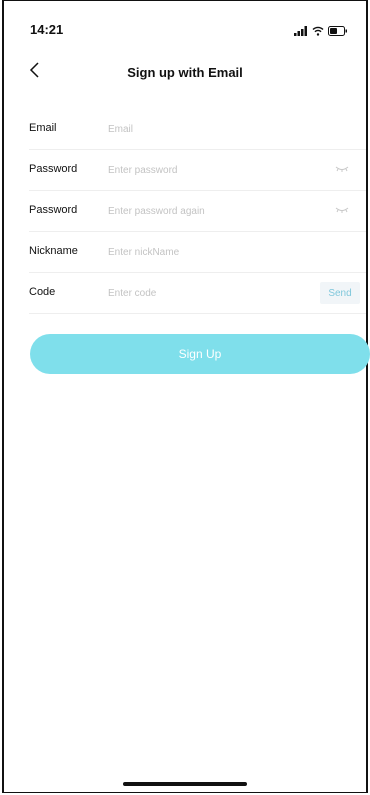  I want to click on password-confirm-row: Password, so click(197, 211).